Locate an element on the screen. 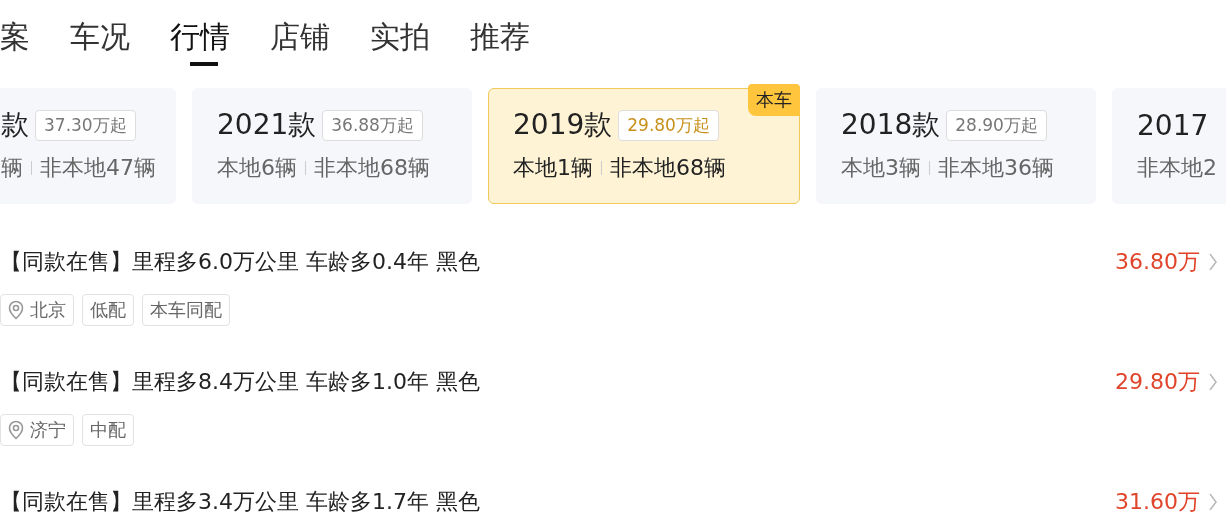 The height and width of the screenshot is (518, 1226). tab: 案 is located at coordinates (15, 40).